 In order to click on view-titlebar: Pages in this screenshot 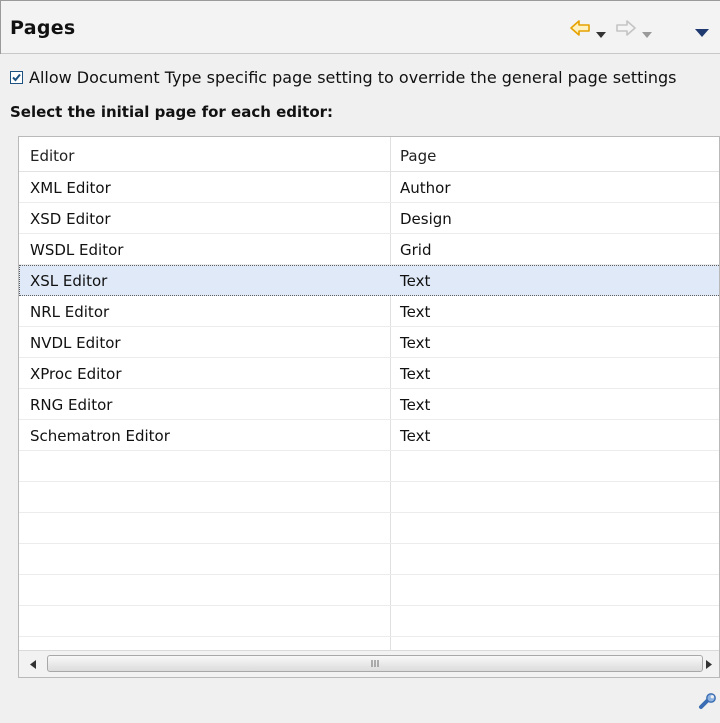, I will do `click(360, 27)`.